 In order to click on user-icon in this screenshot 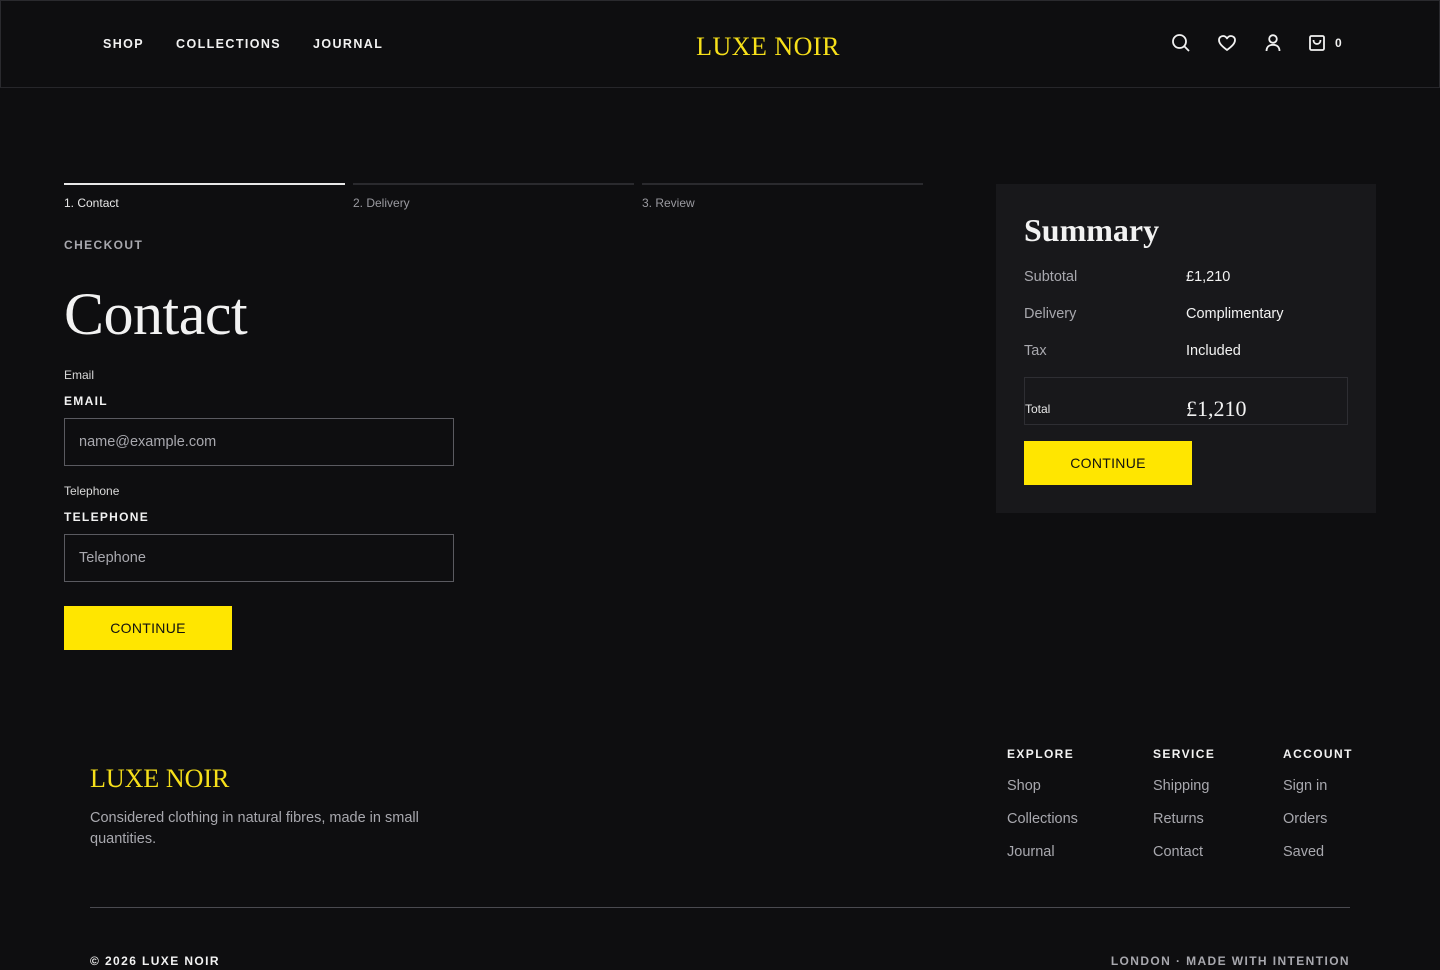, I will do `click(1273, 43)`.